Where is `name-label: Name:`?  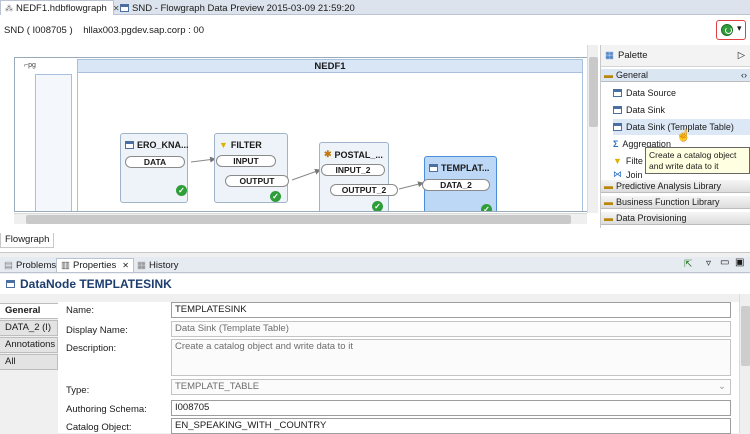 name-label: Name: is located at coordinates (80, 310).